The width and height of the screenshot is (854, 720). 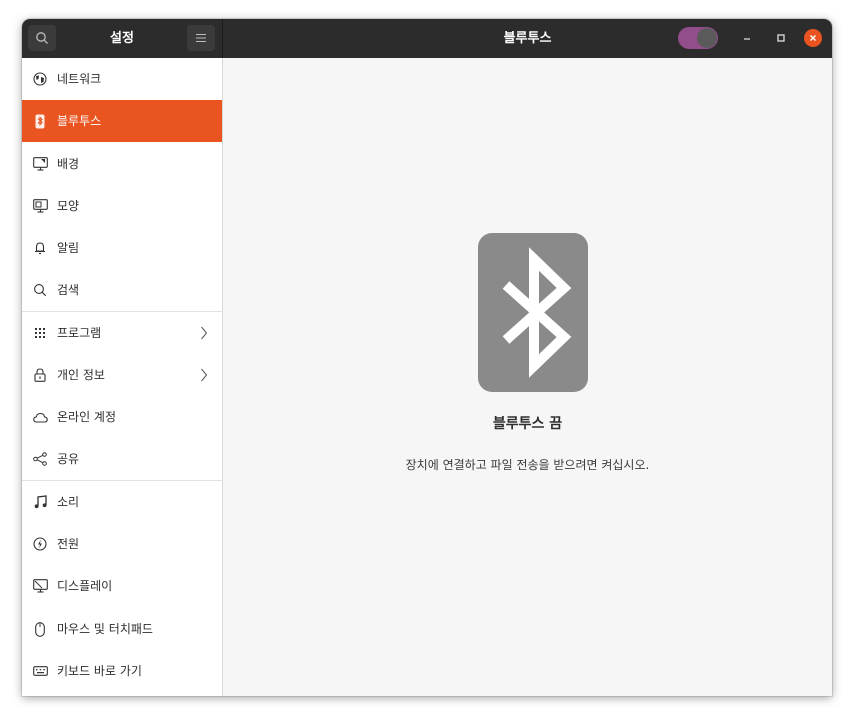 What do you see at coordinates (68, 290) in the screenshot?
I see `sidebar-item-label: 검색` at bounding box center [68, 290].